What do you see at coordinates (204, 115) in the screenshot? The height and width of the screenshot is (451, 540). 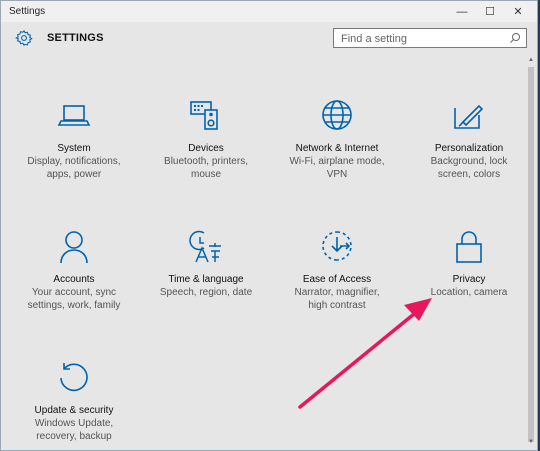 I see `devices-icon` at bounding box center [204, 115].